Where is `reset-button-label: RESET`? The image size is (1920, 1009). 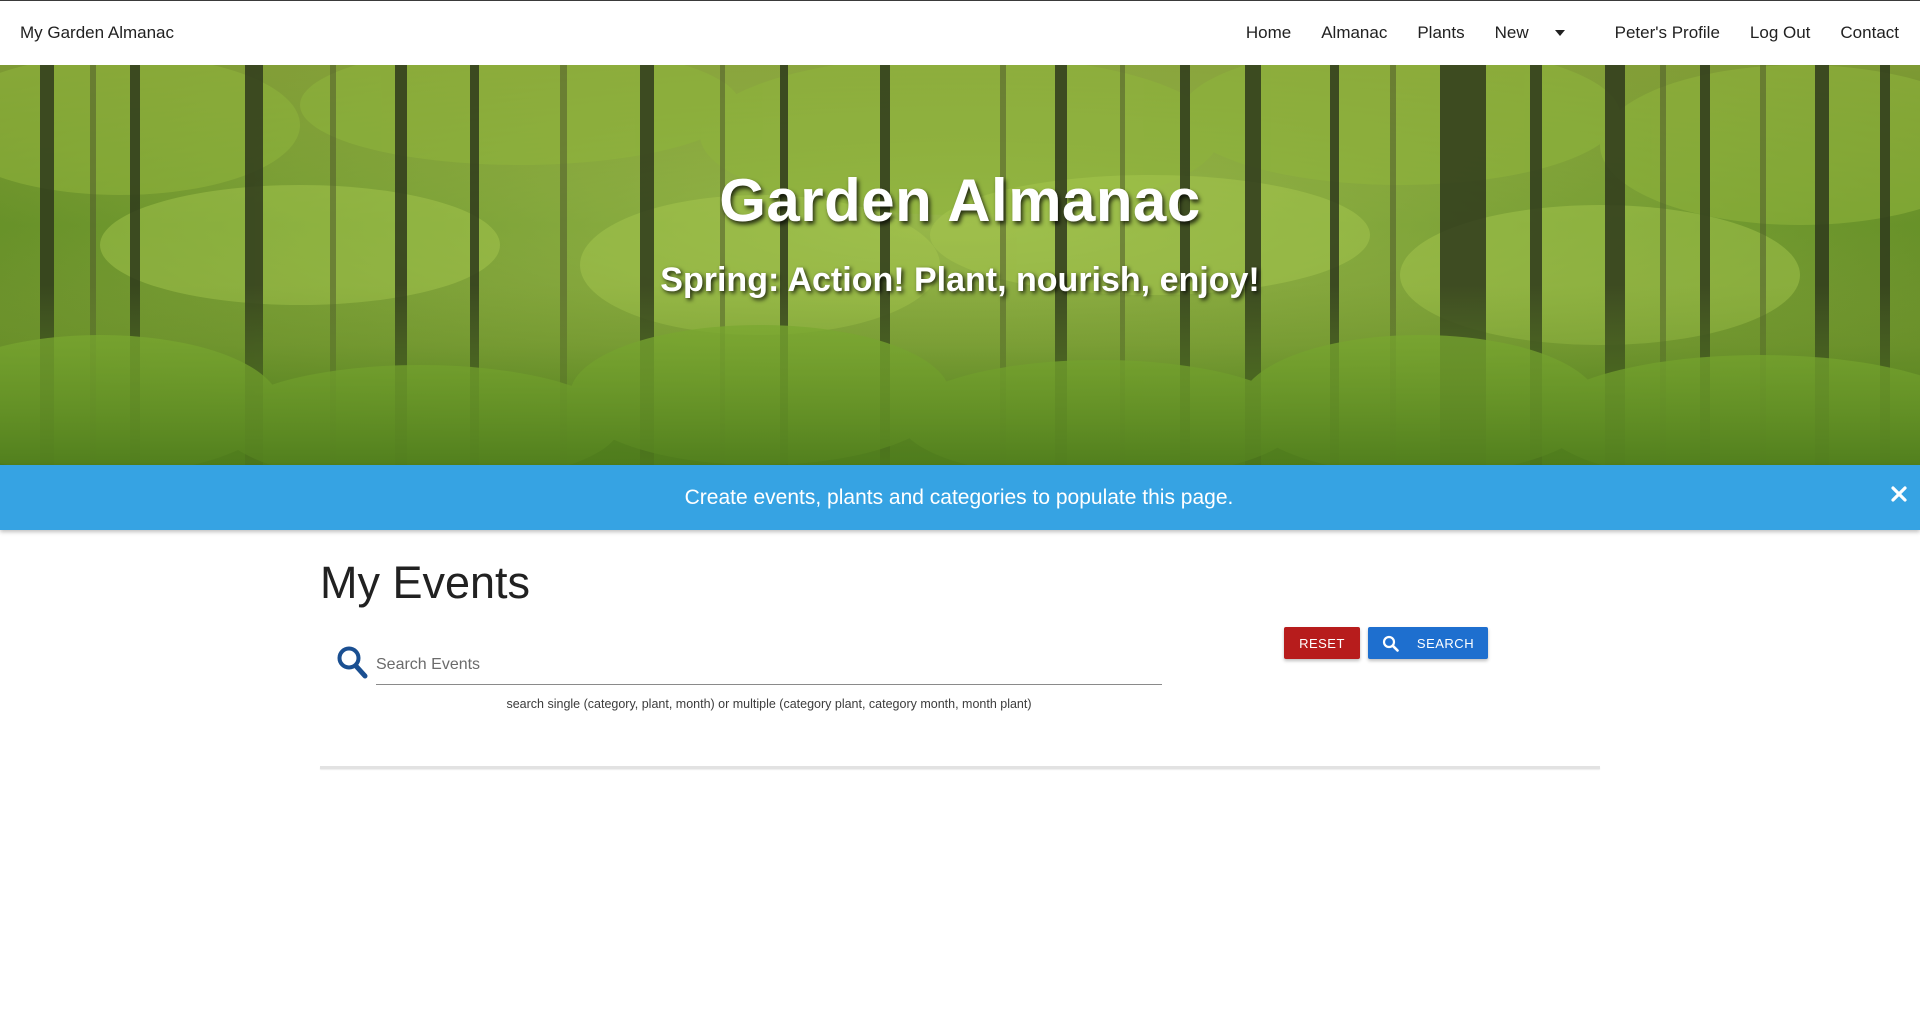 reset-button-label: RESET is located at coordinates (1322, 643).